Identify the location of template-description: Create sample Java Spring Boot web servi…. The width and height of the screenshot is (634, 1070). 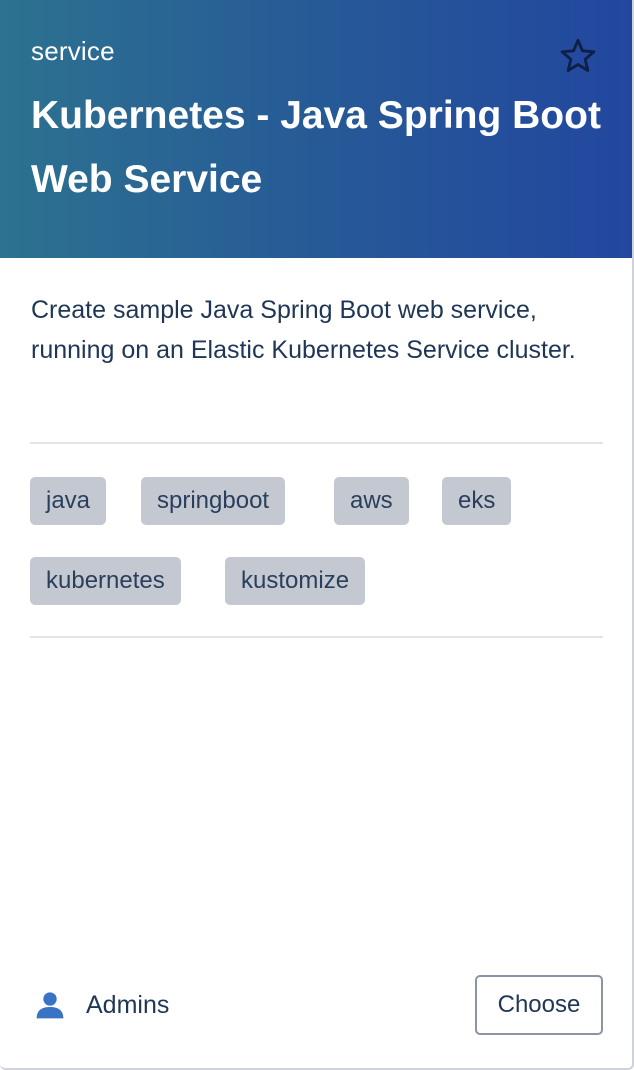
(303, 330).